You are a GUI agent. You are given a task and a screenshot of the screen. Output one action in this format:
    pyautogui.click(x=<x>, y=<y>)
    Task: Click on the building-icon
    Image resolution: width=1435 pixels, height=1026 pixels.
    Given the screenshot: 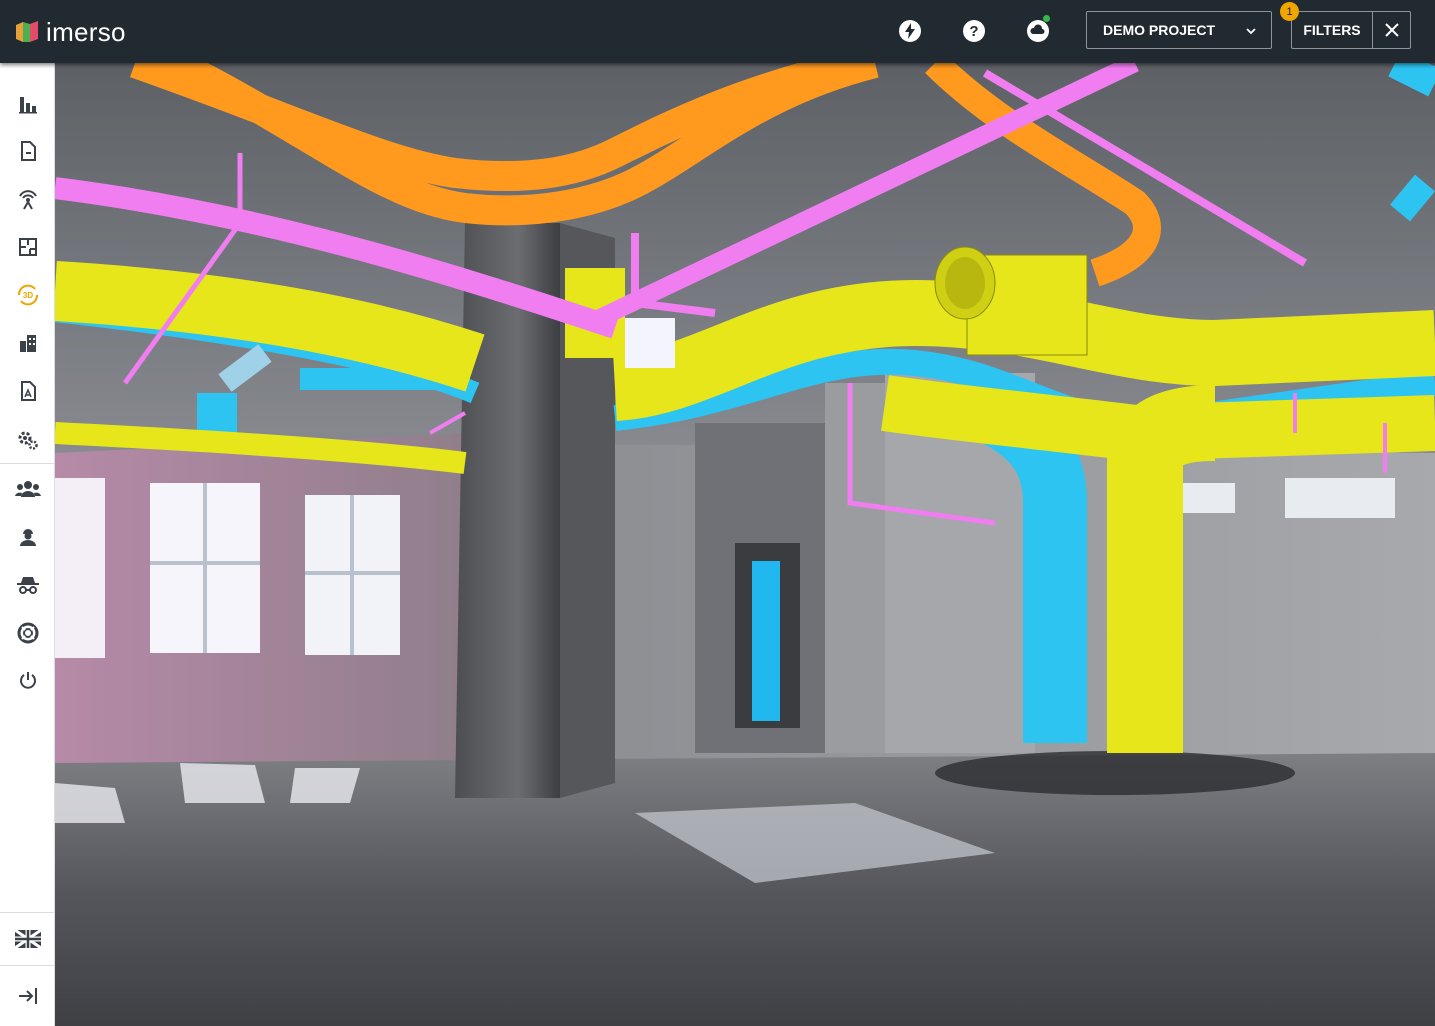 What is the action you would take?
    pyautogui.click(x=28, y=343)
    